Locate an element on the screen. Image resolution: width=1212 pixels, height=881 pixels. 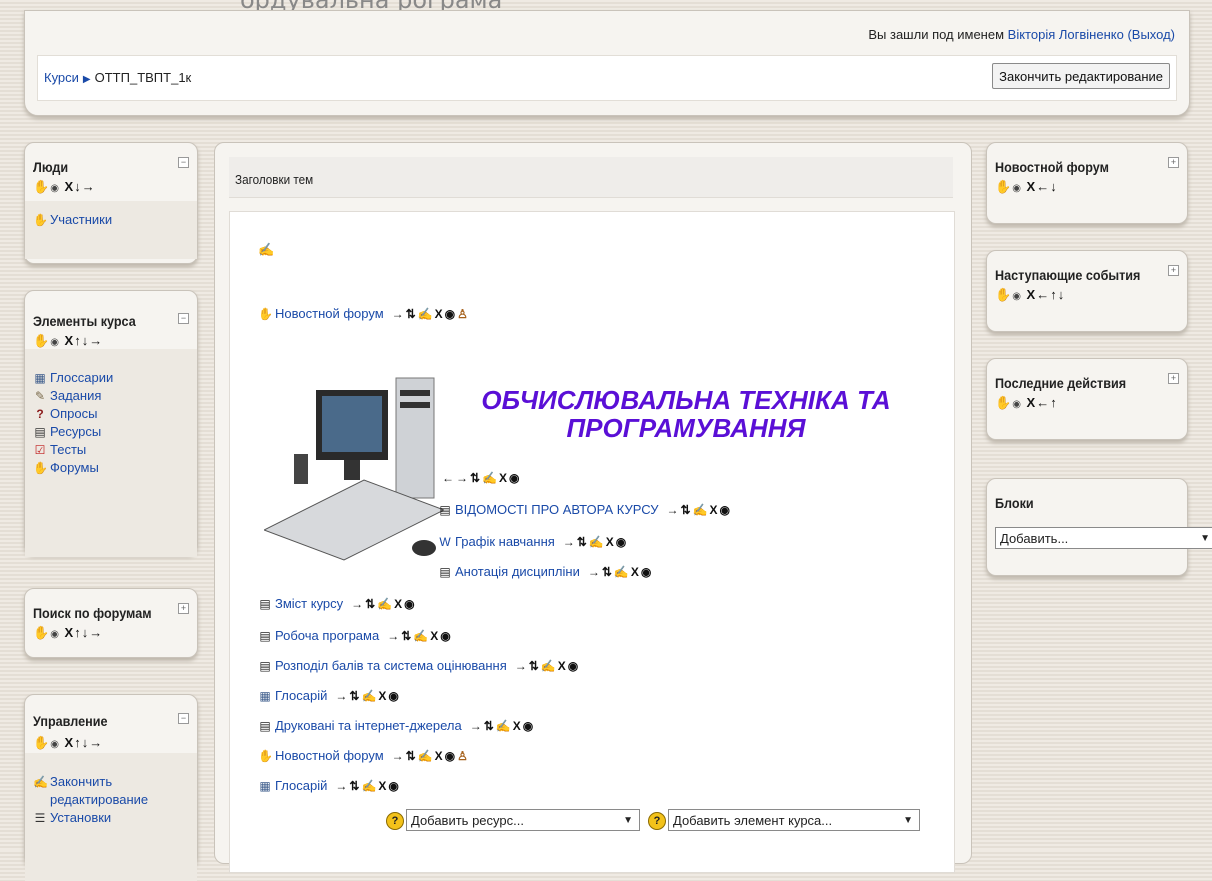
user-profile-link: Вікторія Логвіненко is located at coordinates (1066, 34).